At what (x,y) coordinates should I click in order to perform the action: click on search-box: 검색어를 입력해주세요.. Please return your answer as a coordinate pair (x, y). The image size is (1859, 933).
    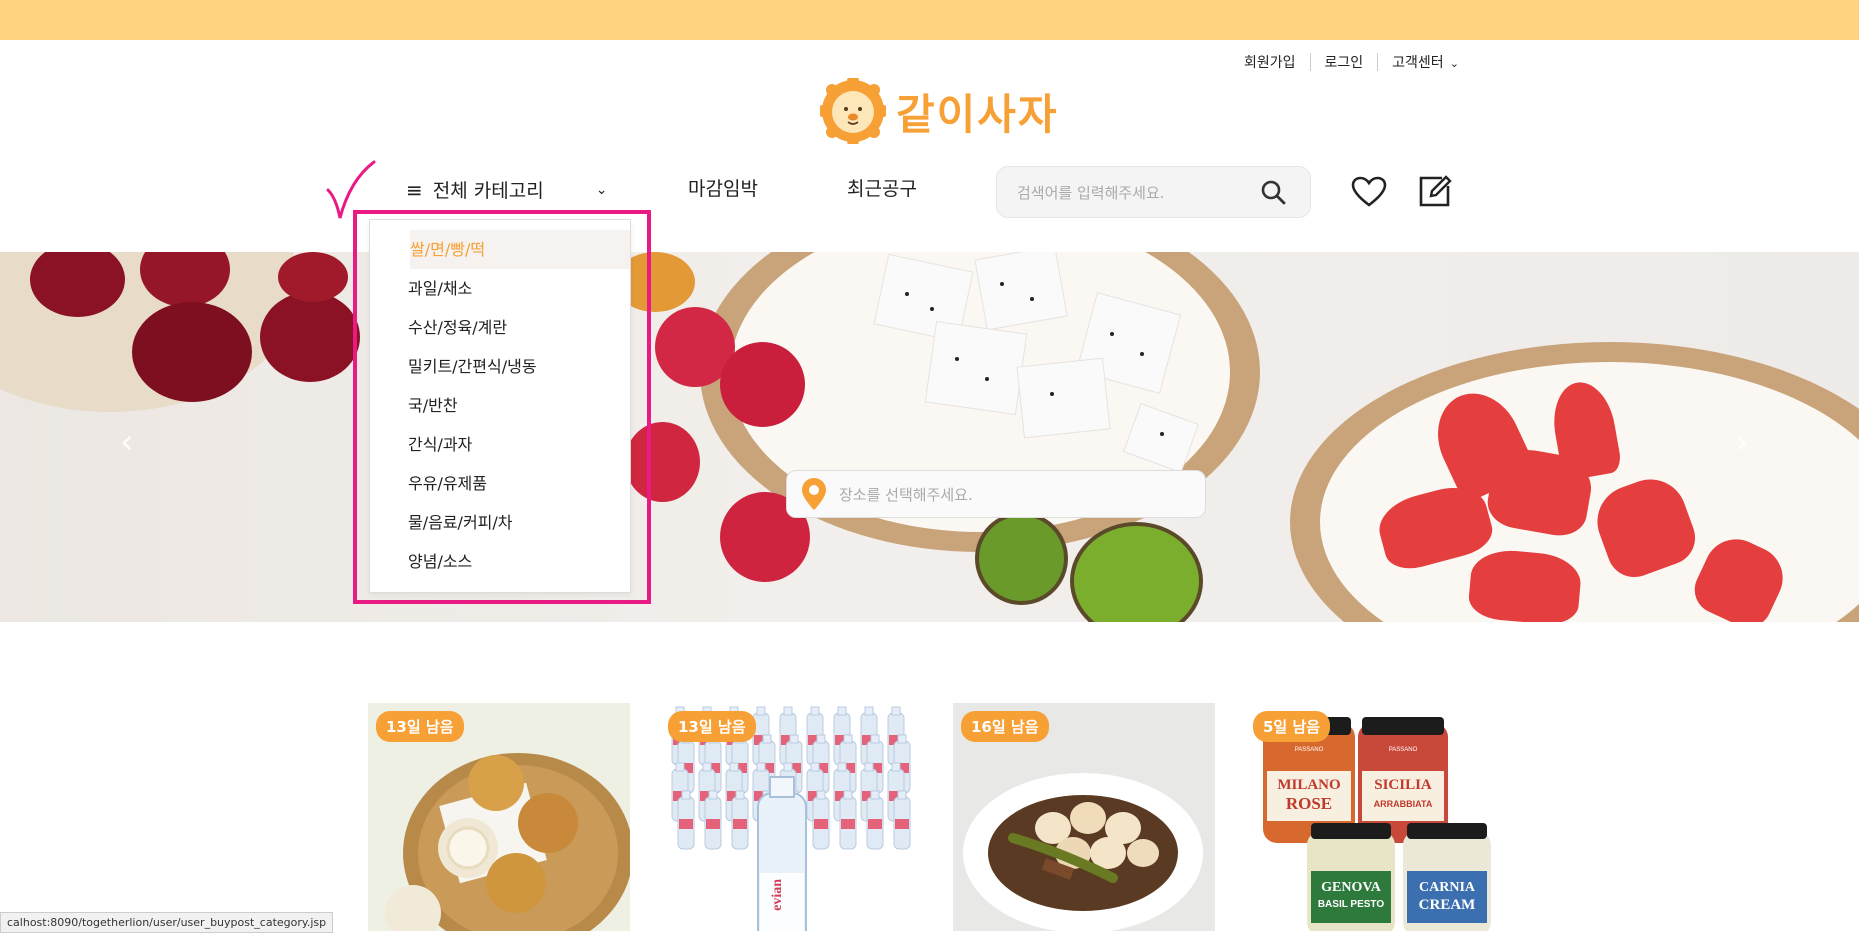
    Looking at the image, I should click on (1153, 192).